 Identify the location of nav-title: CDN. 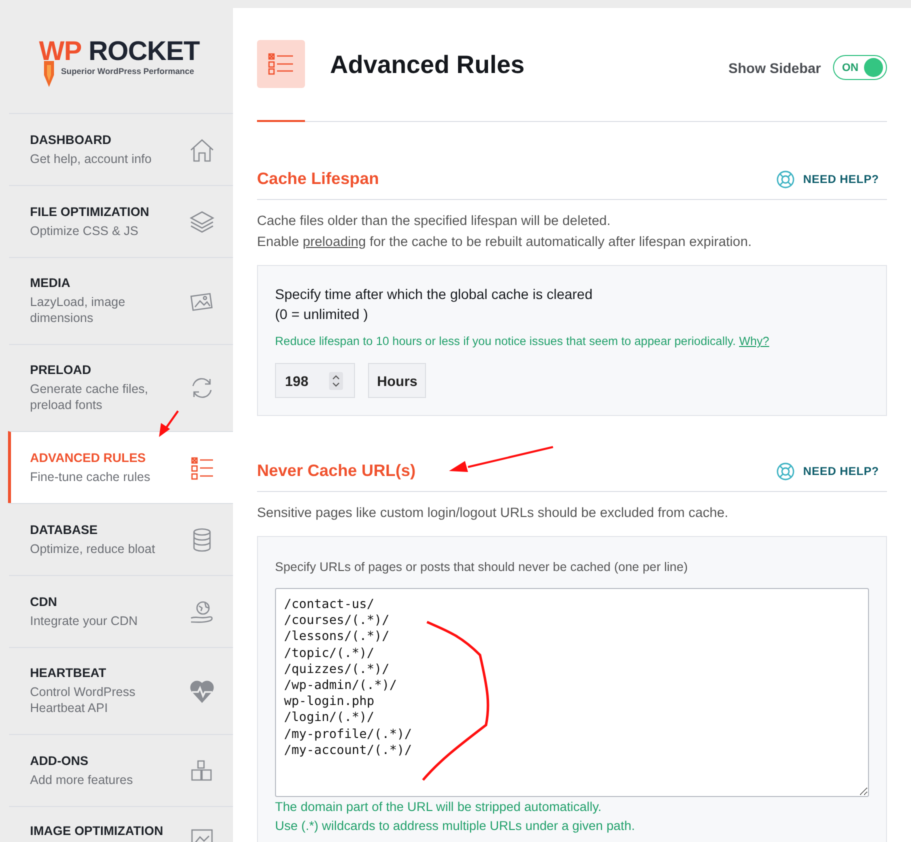
(44, 601).